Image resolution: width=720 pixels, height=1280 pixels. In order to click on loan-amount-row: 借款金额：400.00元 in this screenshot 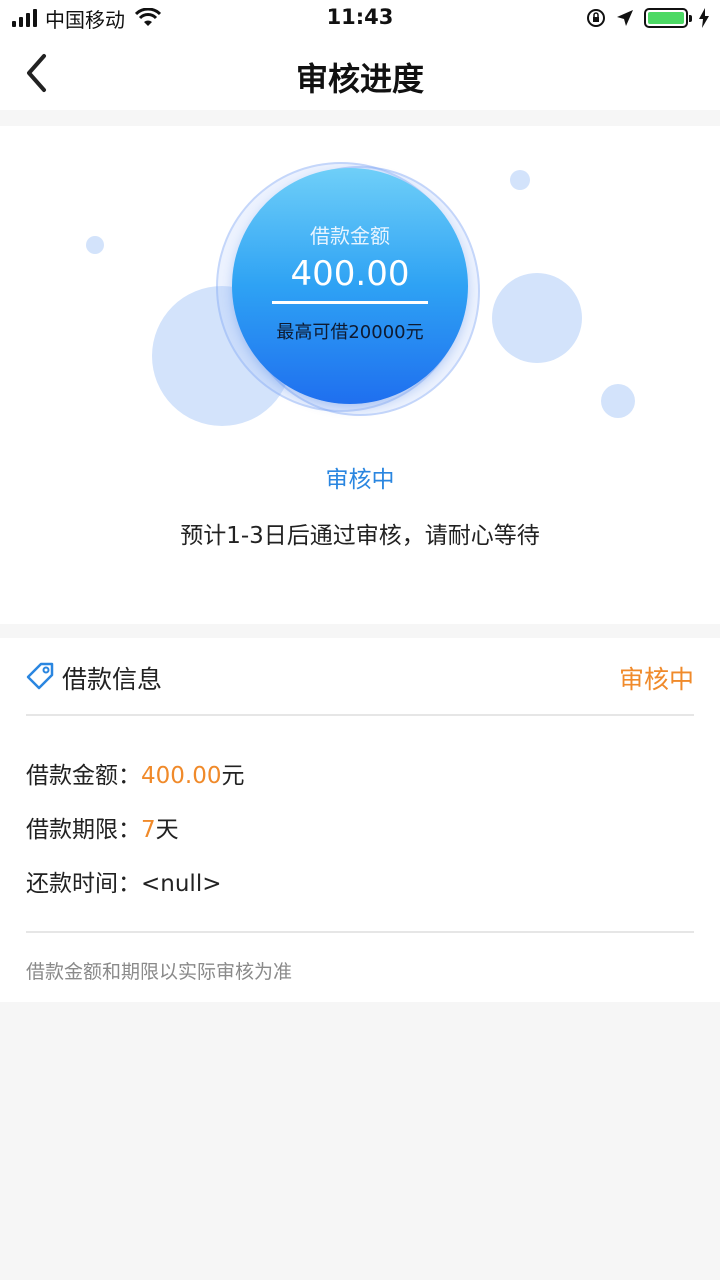, I will do `click(135, 773)`.